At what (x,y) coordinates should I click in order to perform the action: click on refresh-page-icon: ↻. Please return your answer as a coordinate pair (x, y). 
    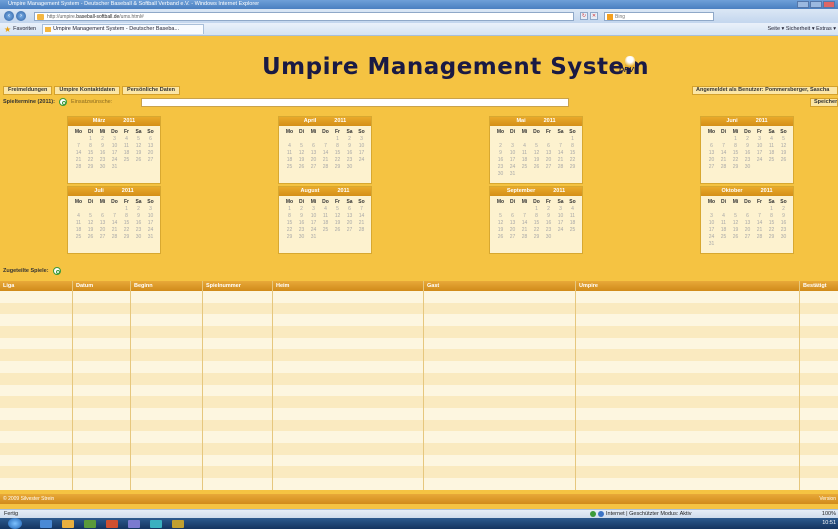
    Looking at the image, I should click on (584, 16).